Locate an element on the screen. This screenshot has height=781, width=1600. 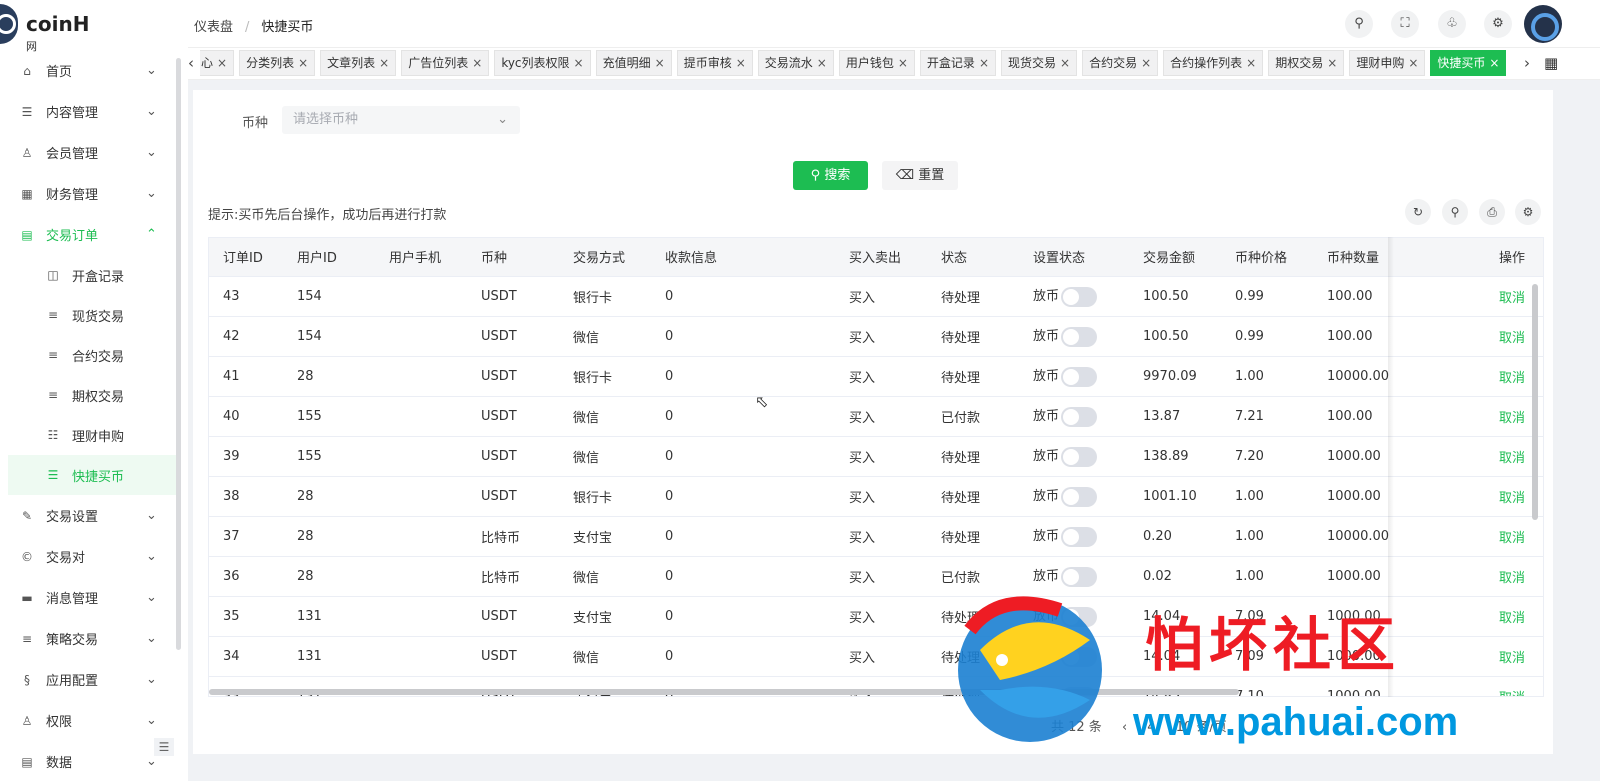
sidebar-item: © 交易对 ⌄ is located at coordinates (94, 556).